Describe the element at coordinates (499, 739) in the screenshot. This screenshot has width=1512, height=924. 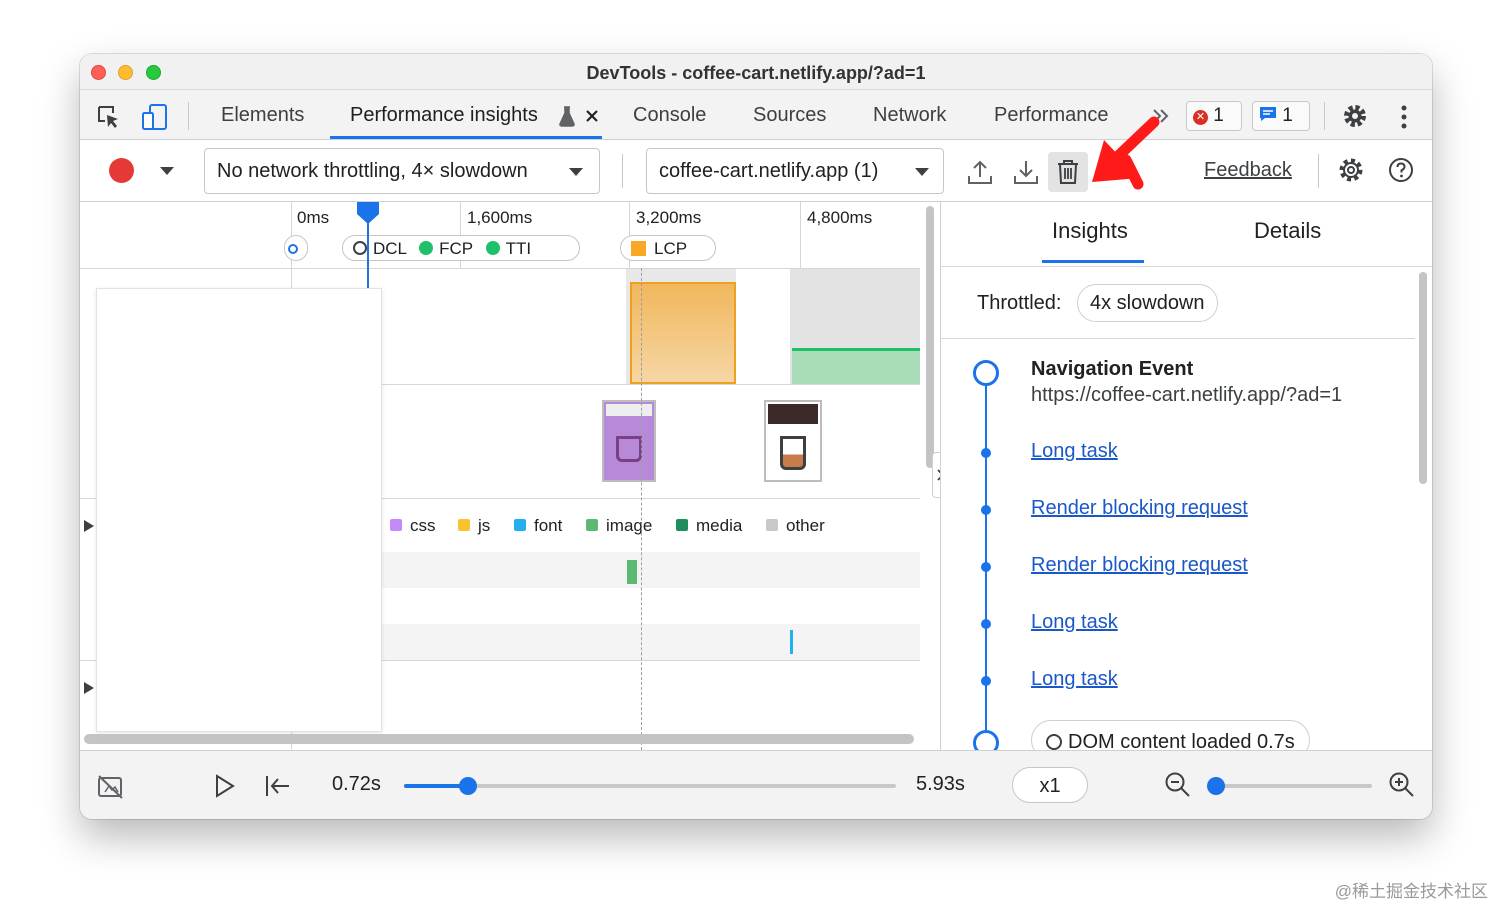
I see `timeline-horizontal-scrollbar` at that location.